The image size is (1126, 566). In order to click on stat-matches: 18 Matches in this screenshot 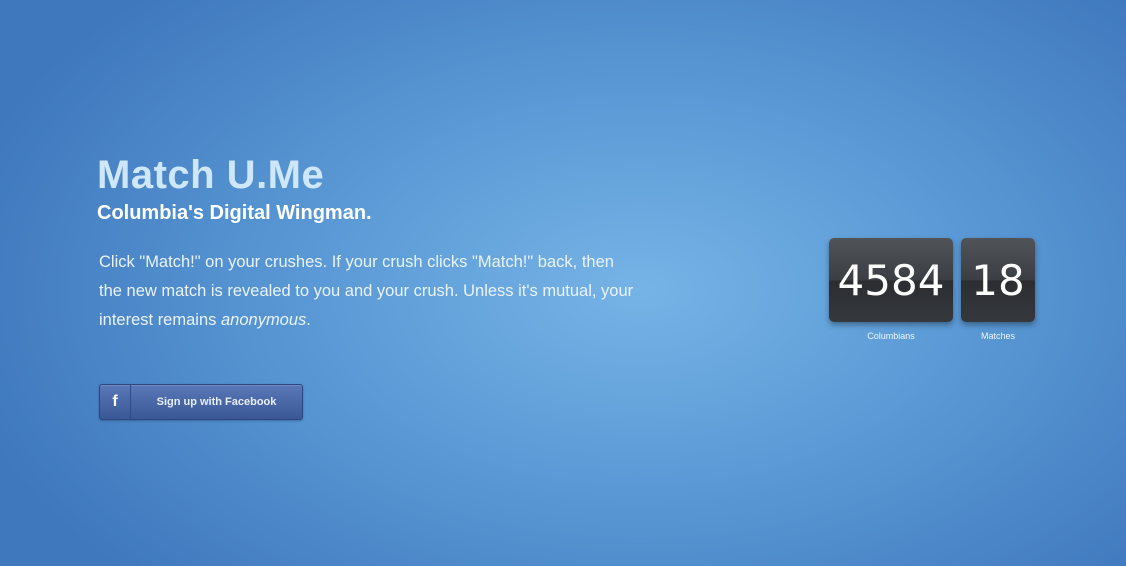, I will do `click(998, 289)`.